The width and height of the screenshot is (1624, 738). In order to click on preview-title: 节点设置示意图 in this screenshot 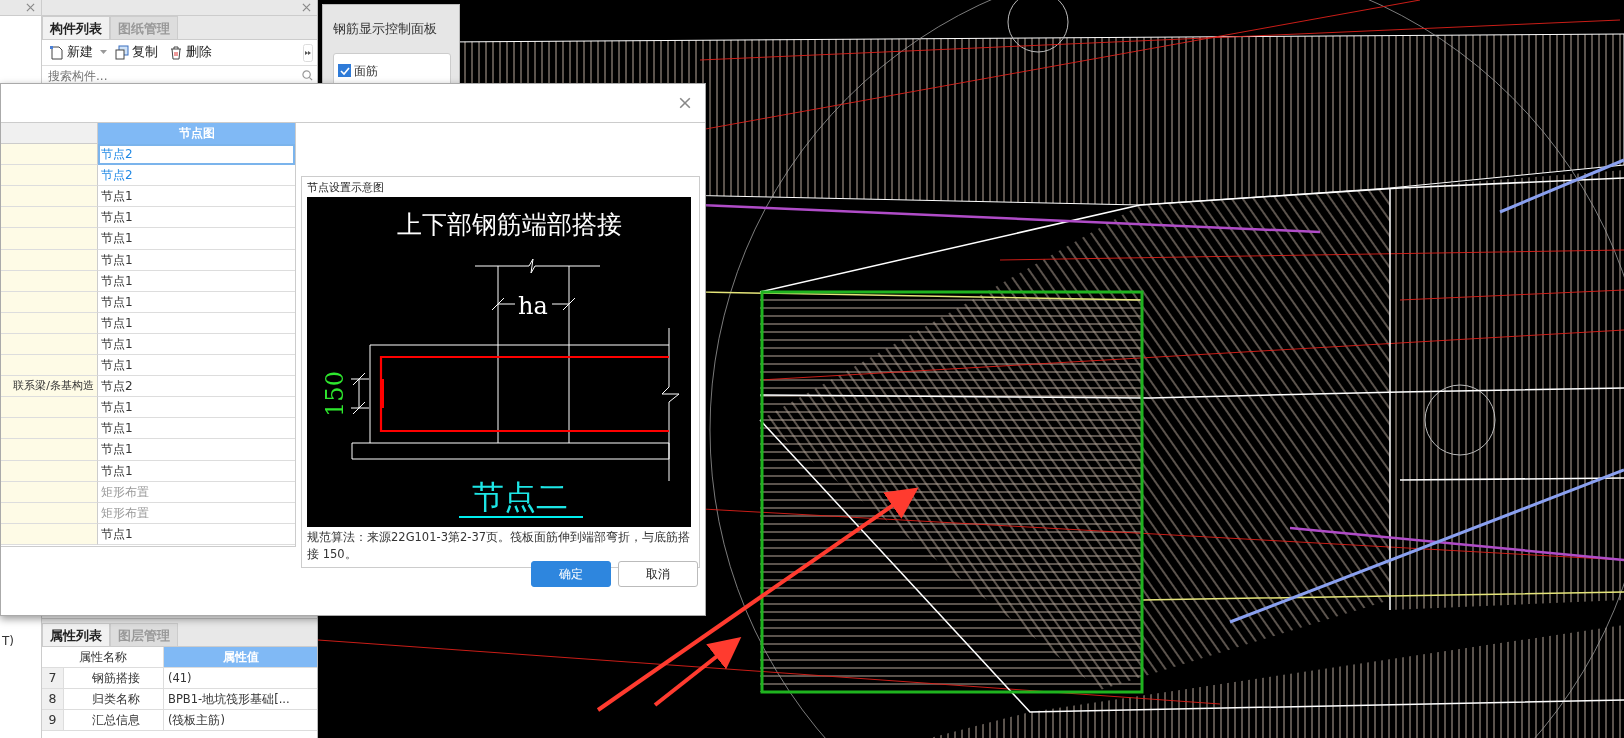, I will do `click(346, 188)`.